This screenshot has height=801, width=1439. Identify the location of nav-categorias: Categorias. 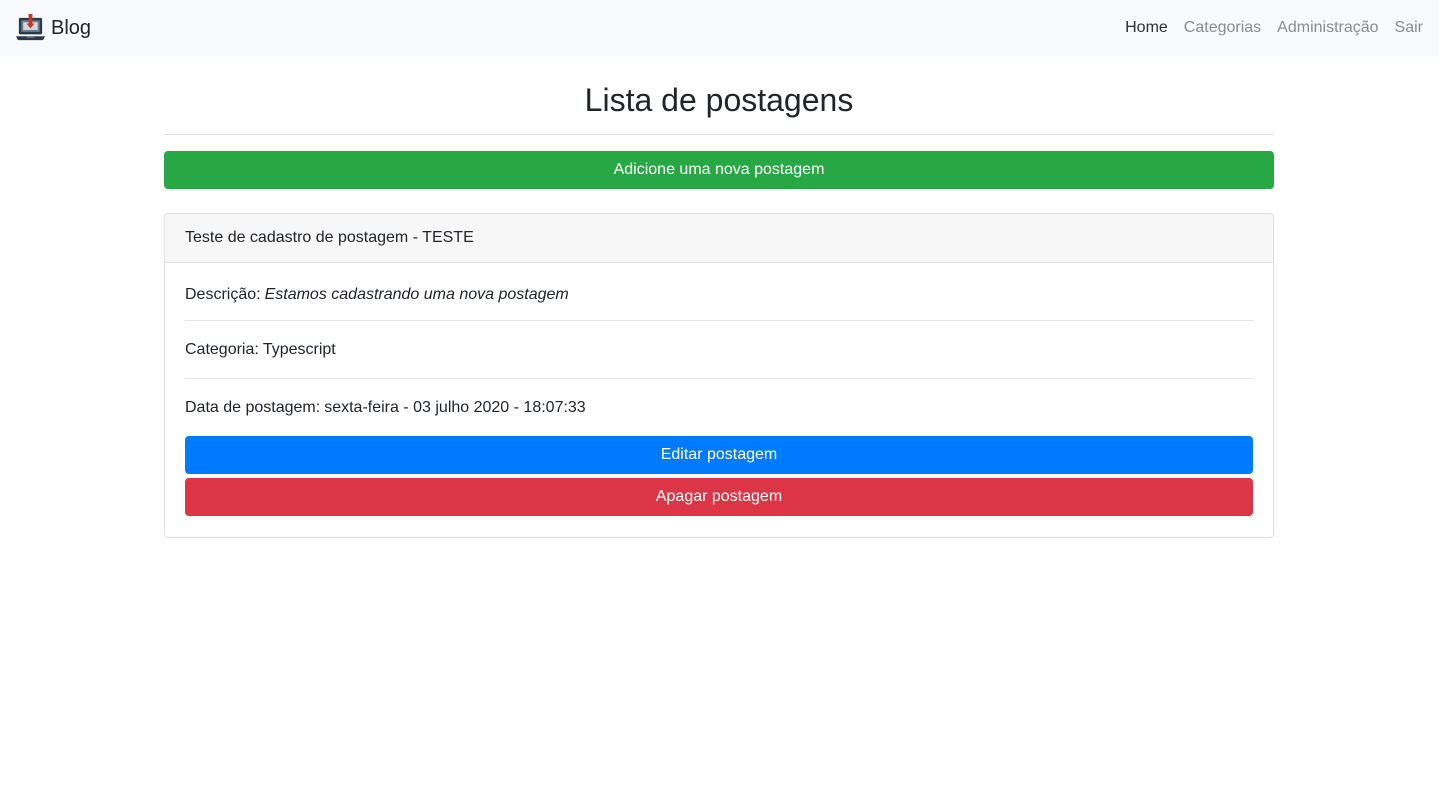
(1222, 28).